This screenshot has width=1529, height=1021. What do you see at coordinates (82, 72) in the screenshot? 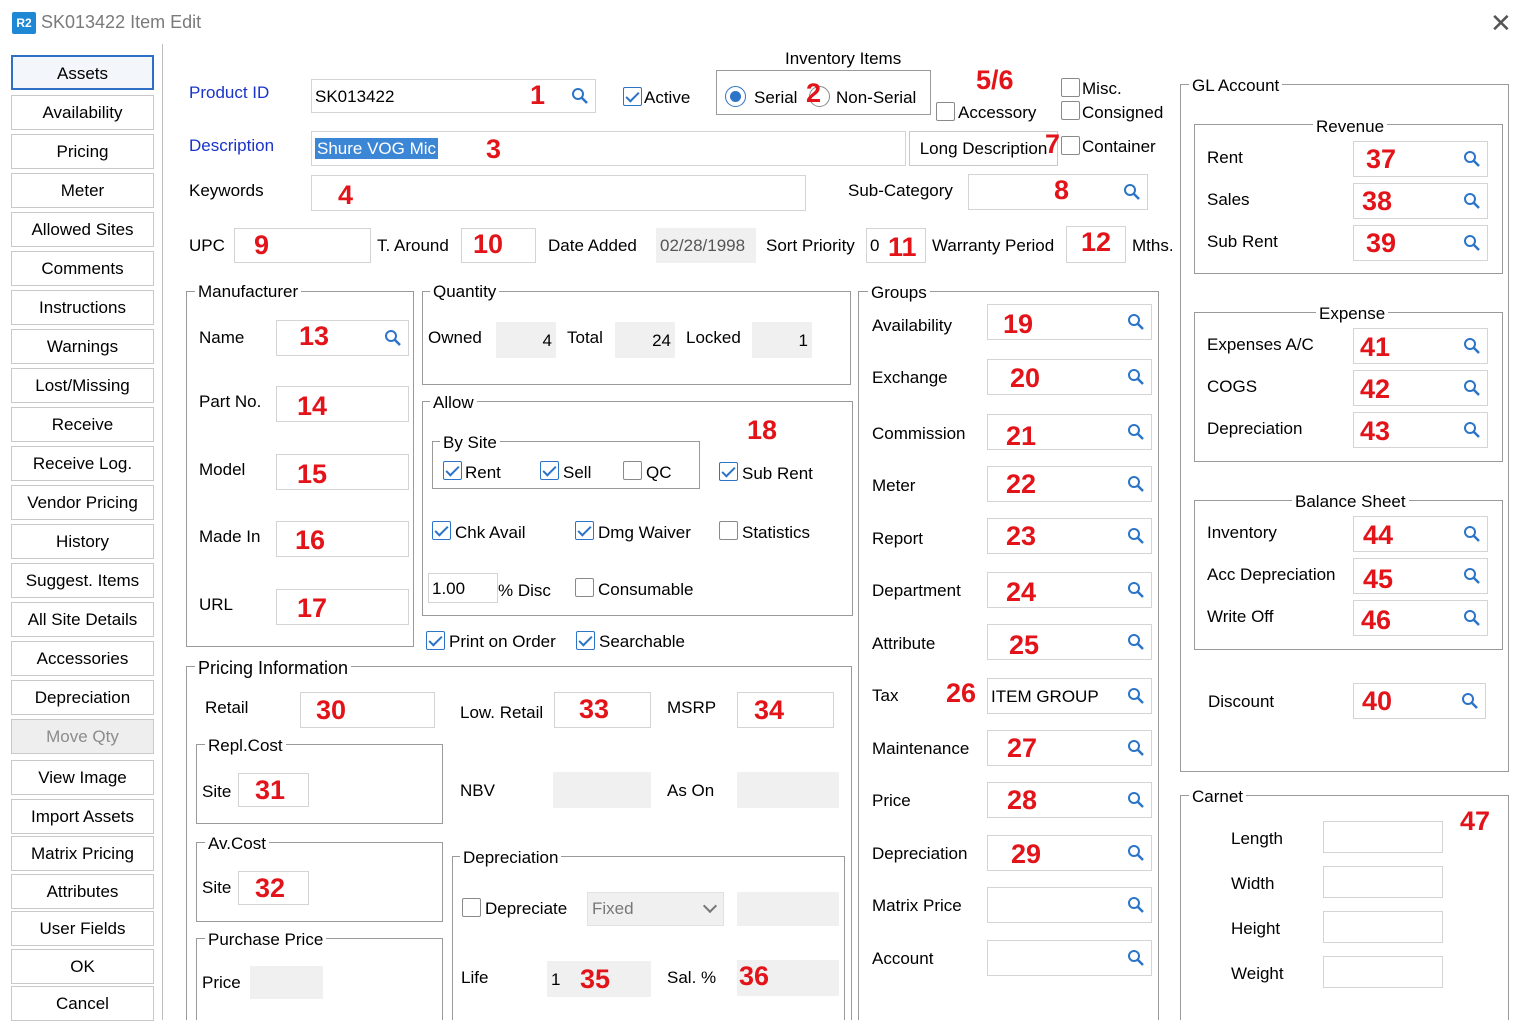
I see `nav-assets: Assets` at bounding box center [82, 72].